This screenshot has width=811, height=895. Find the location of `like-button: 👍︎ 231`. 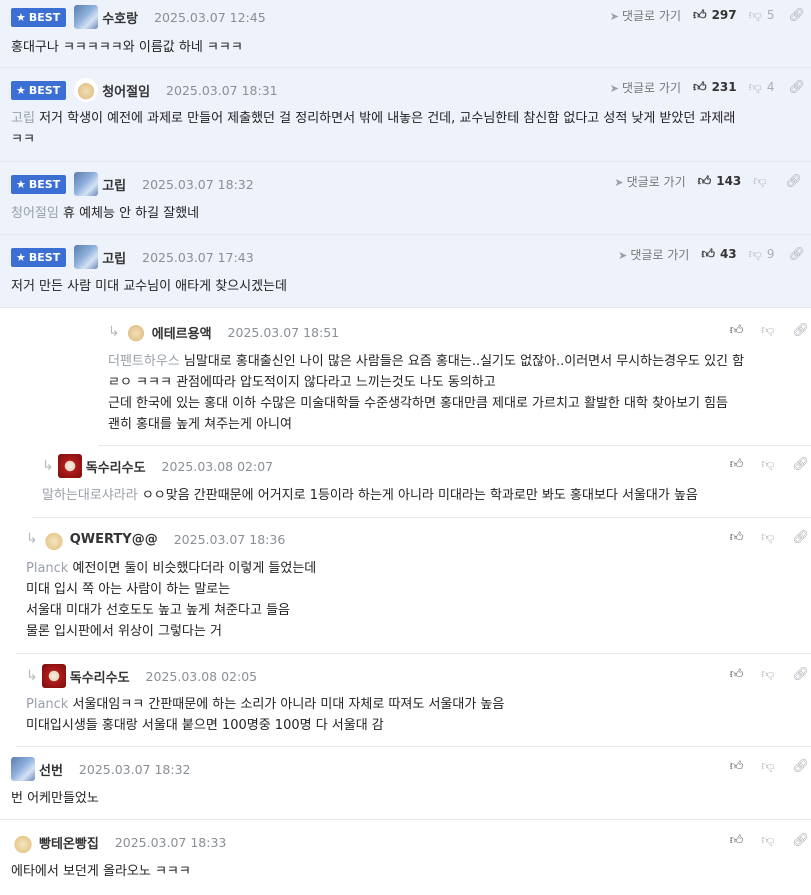

like-button: 👍︎ 231 is located at coordinates (715, 87).